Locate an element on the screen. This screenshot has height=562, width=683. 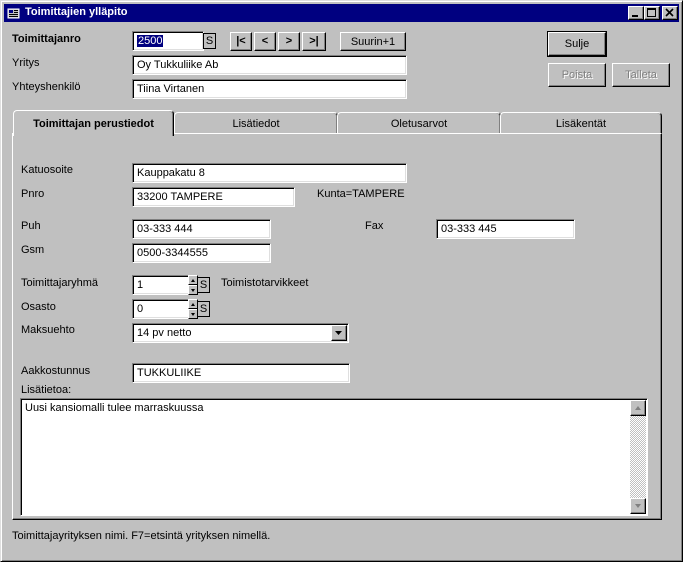
minimize-button is located at coordinates (636, 13).